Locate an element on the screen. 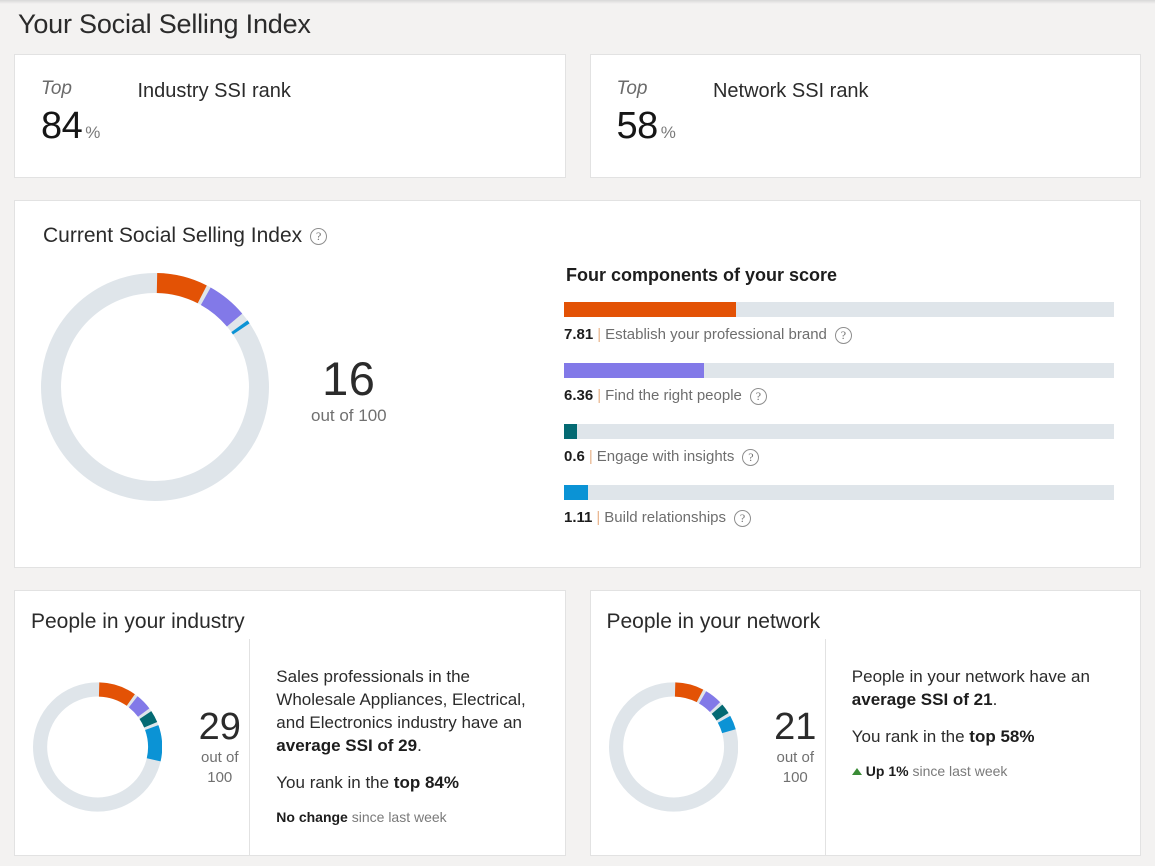 Image resolution: width=1155 pixels, height=866 pixels. up-triangle-icon is located at coordinates (856, 771).